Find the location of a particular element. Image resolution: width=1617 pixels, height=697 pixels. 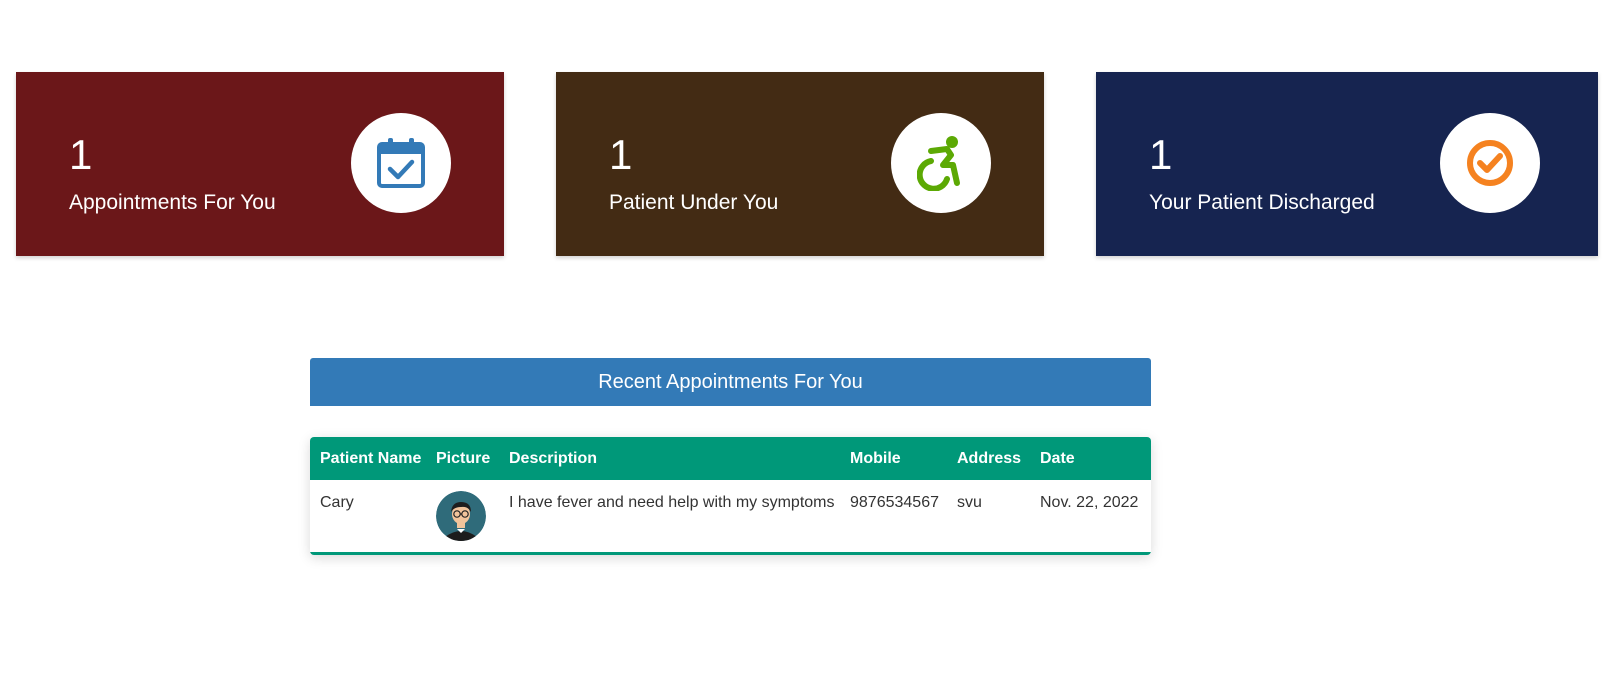

cell-address: svu is located at coordinates (969, 502).